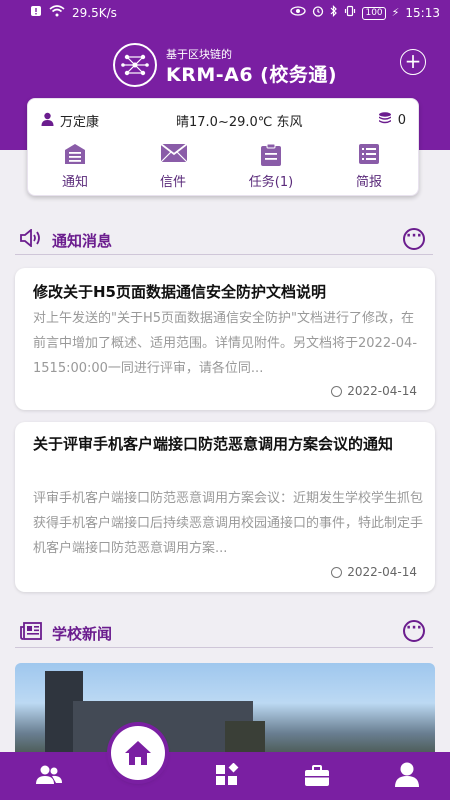 The image size is (450, 800). What do you see at coordinates (239, 122) in the screenshot?
I see `weather-info: 晴17.0~29.0℃ 东风` at bounding box center [239, 122].